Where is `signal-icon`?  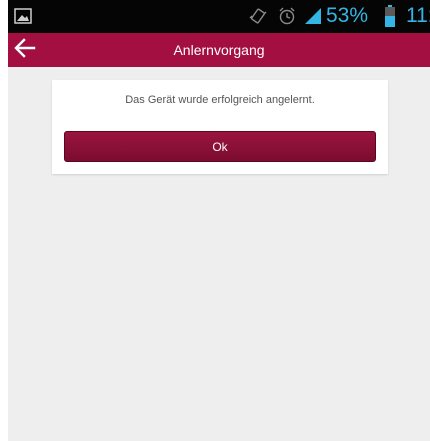
signal-icon is located at coordinates (313, 18).